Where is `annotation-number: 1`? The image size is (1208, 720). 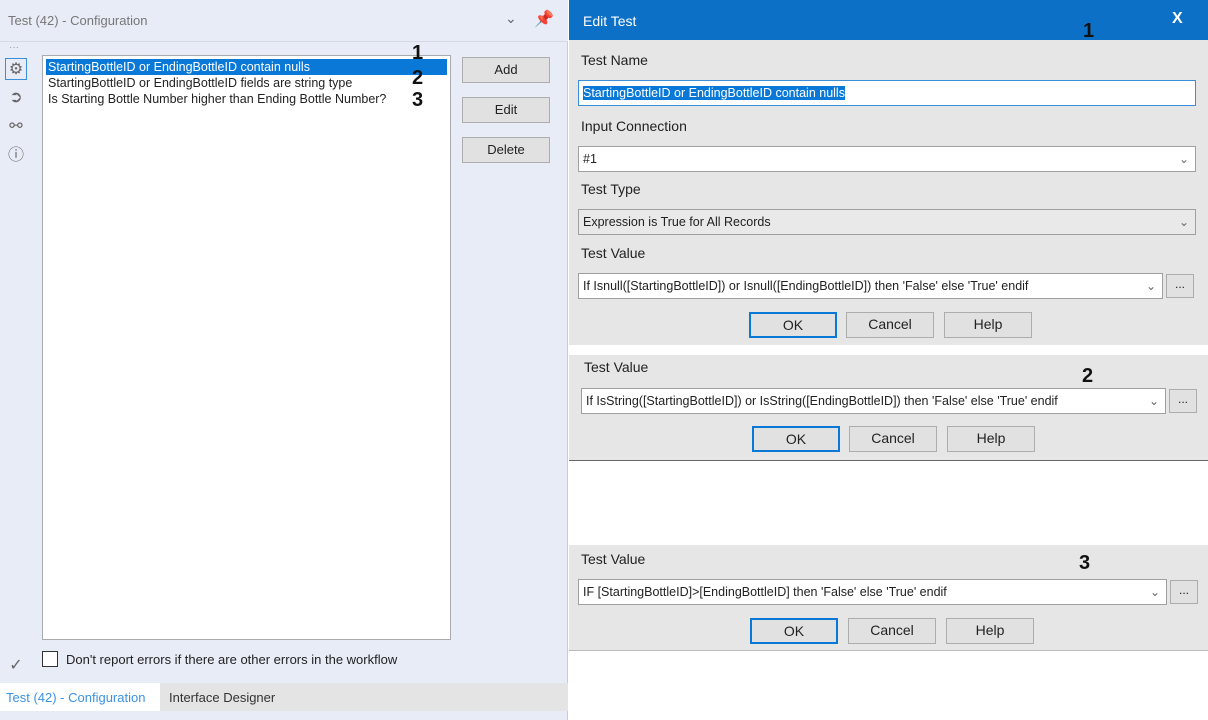
annotation-number: 1 is located at coordinates (418, 53).